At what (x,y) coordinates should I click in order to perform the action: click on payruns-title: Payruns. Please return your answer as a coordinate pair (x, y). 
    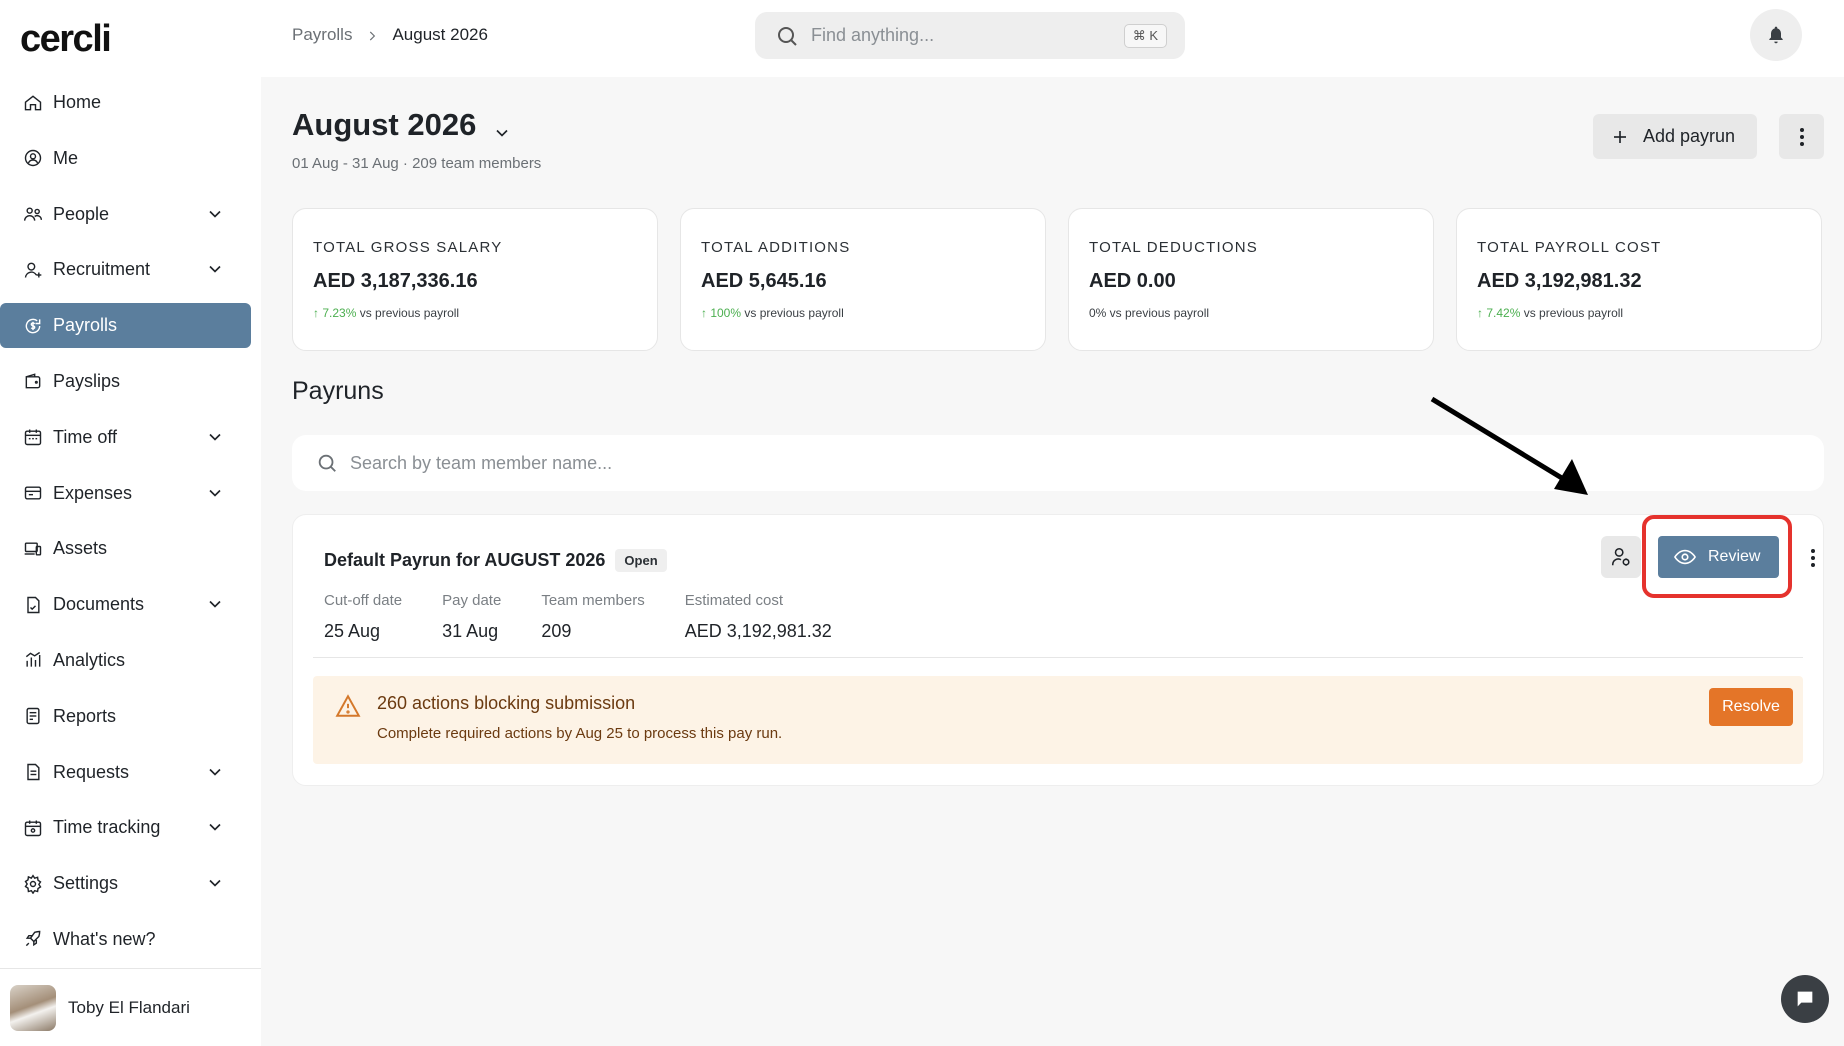
    Looking at the image, I should click on (338, 391).